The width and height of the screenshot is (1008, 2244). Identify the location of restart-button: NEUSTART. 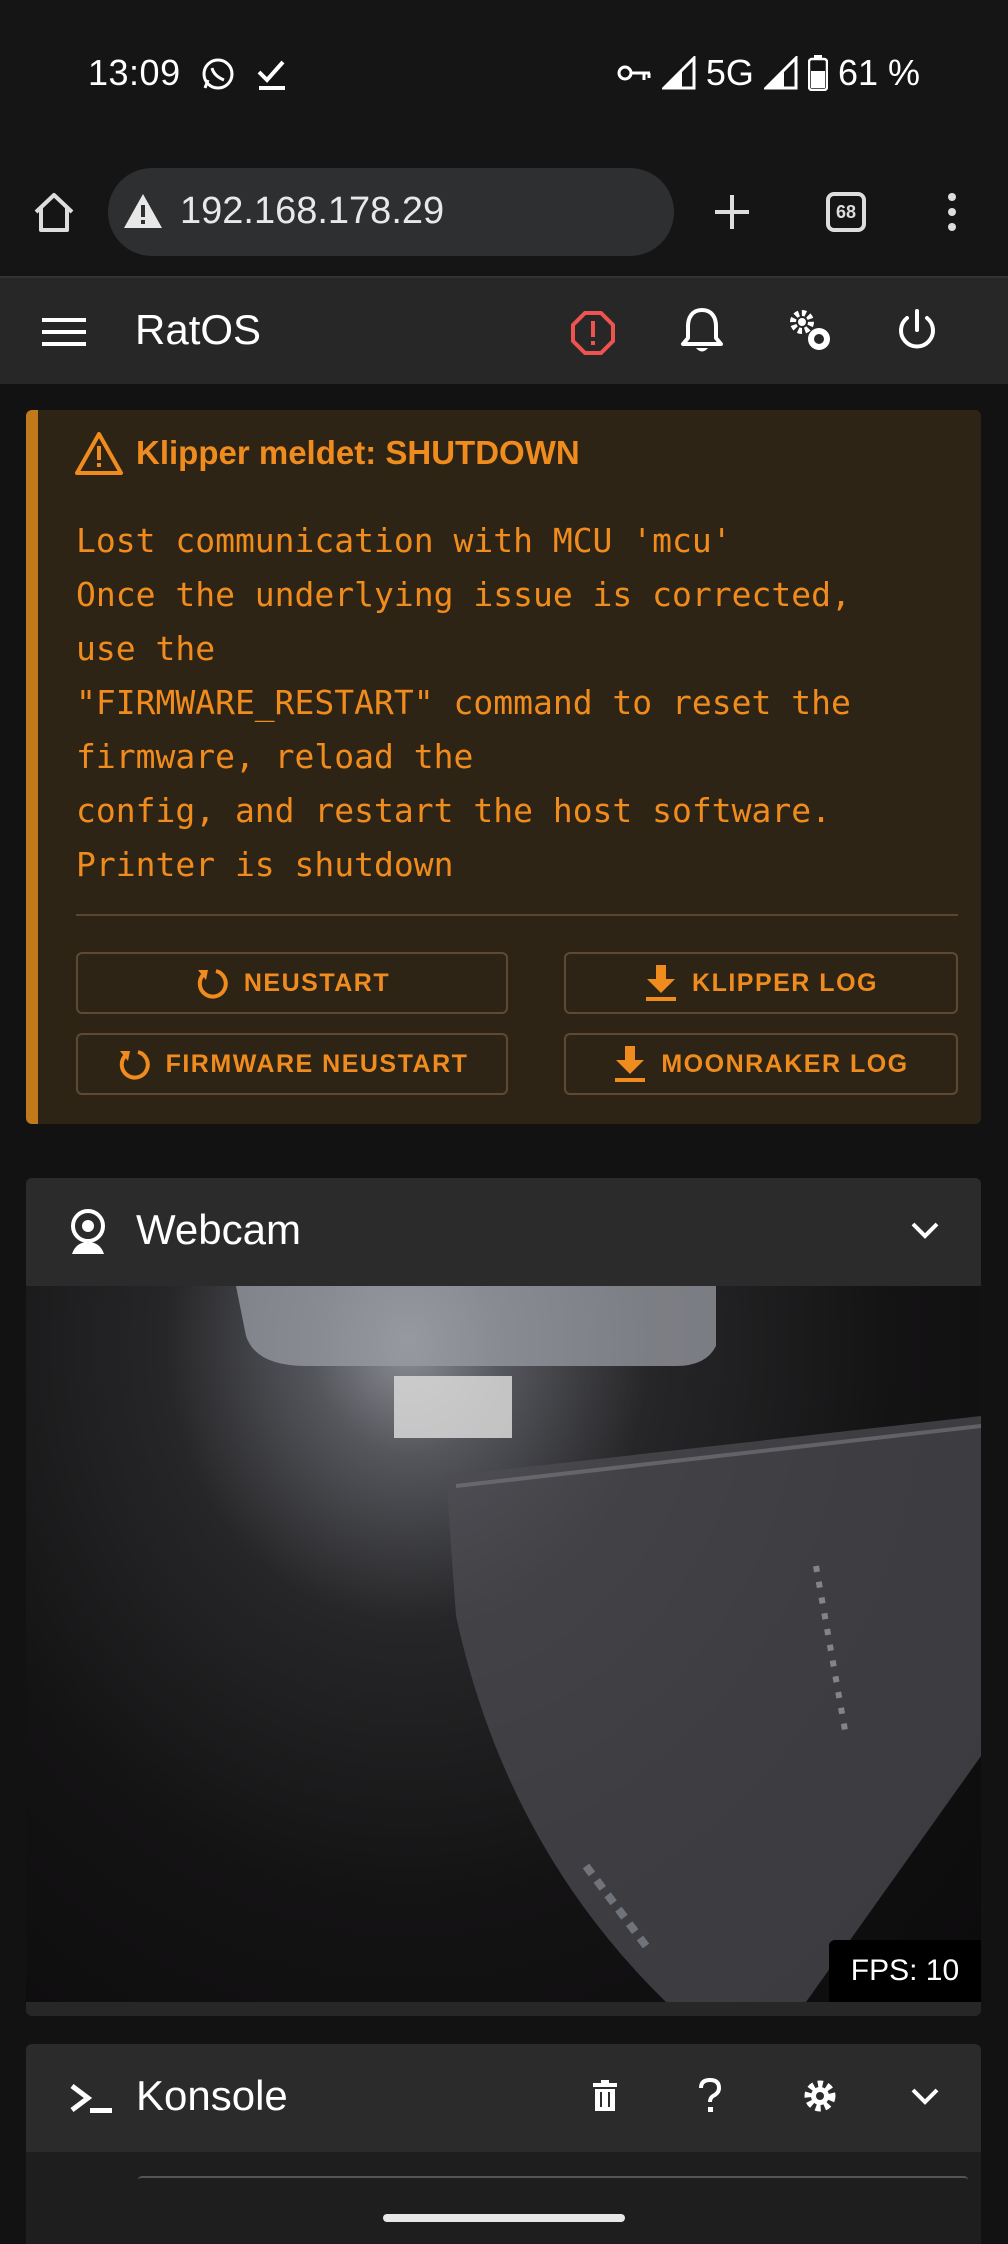
(292, 983).